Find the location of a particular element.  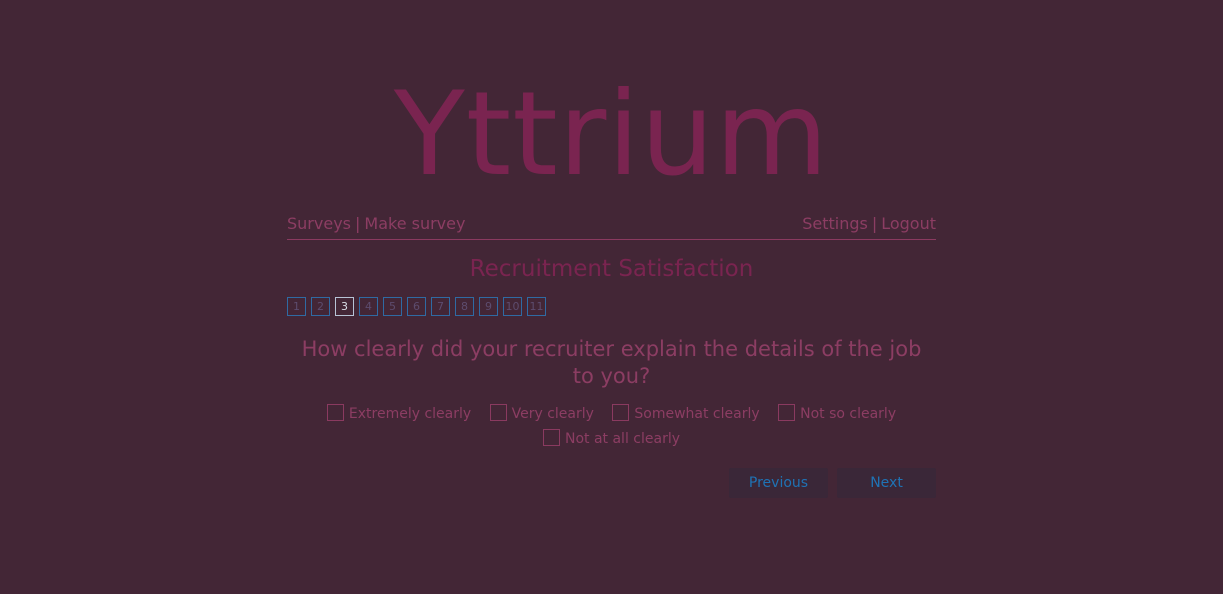

option-very-clearly: Very clearly is located at coordinates (541, 414).